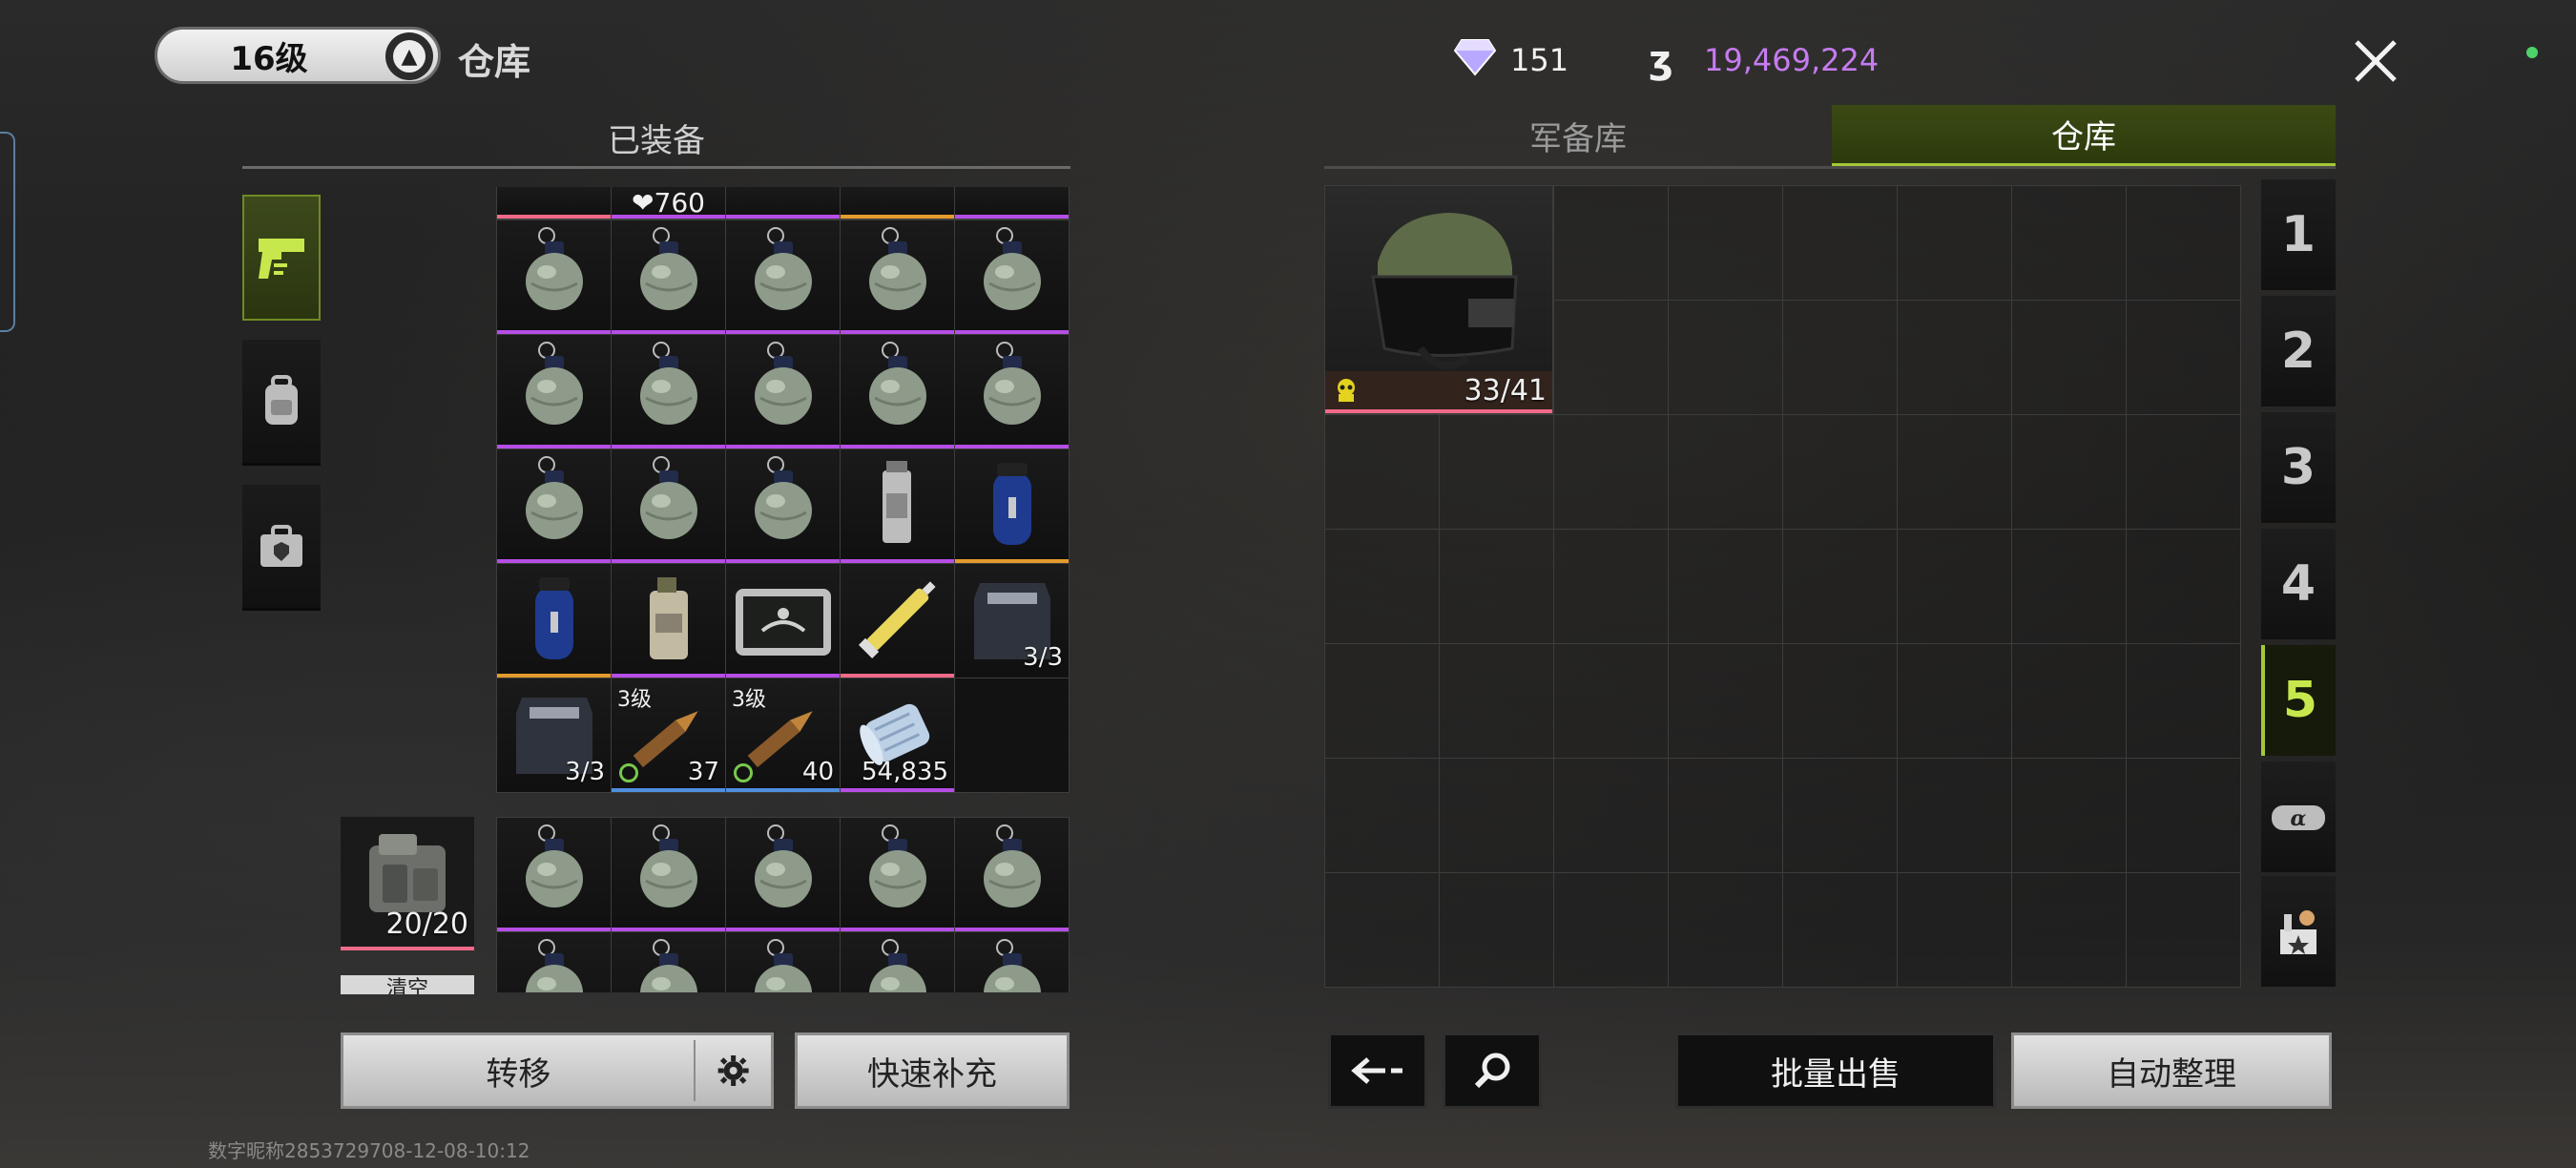 The width and height of the screenshot is (2576, 1168). I want to click on helmet-item: 33/41, so click(1438, 299).